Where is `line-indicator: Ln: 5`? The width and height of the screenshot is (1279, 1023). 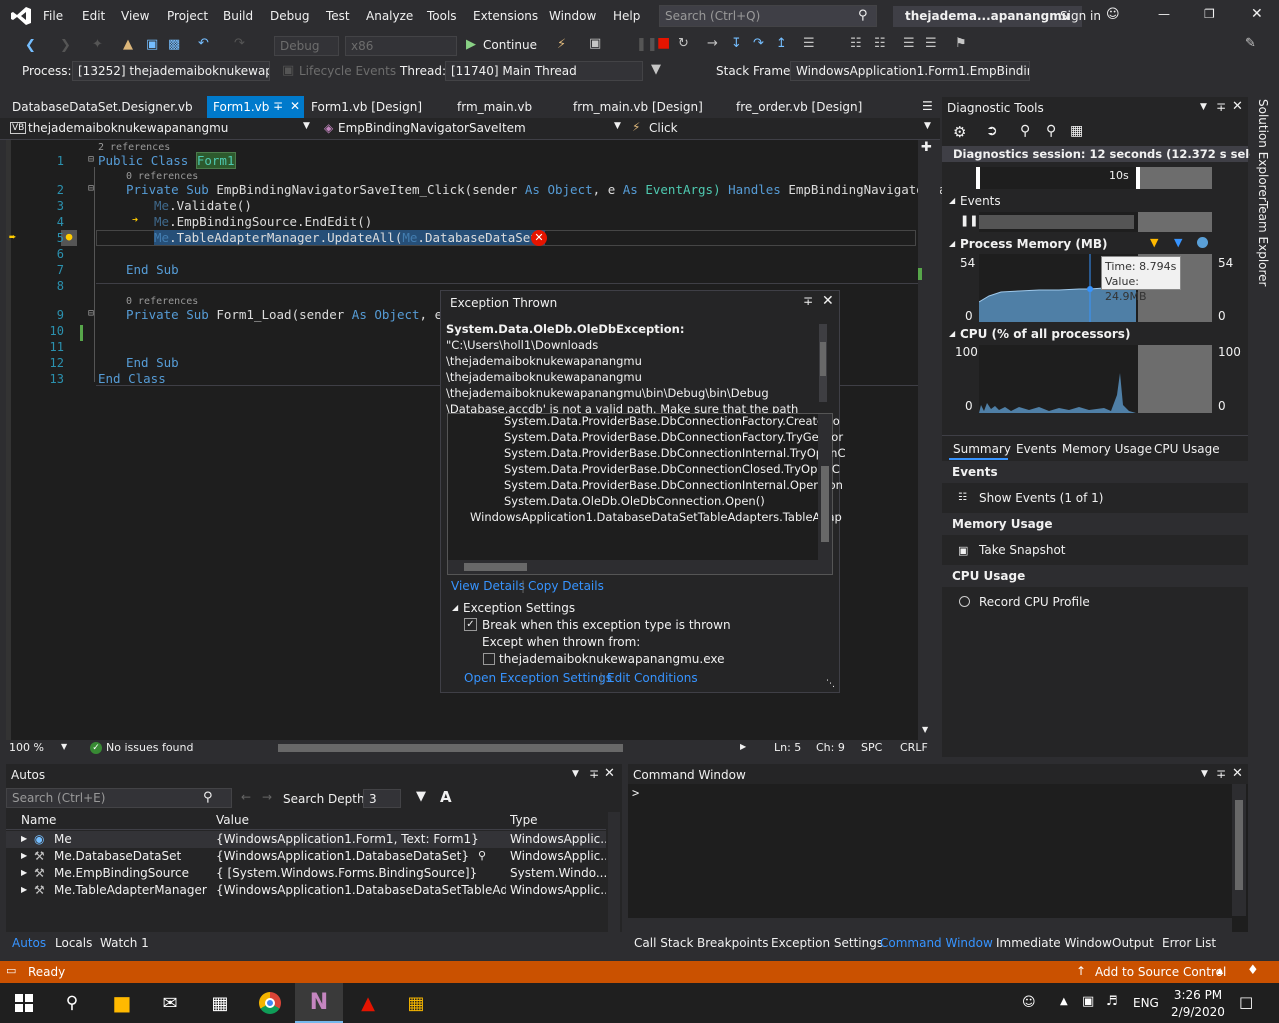
line-indicator: Ln: 5 is located at coordinates (787, 747).